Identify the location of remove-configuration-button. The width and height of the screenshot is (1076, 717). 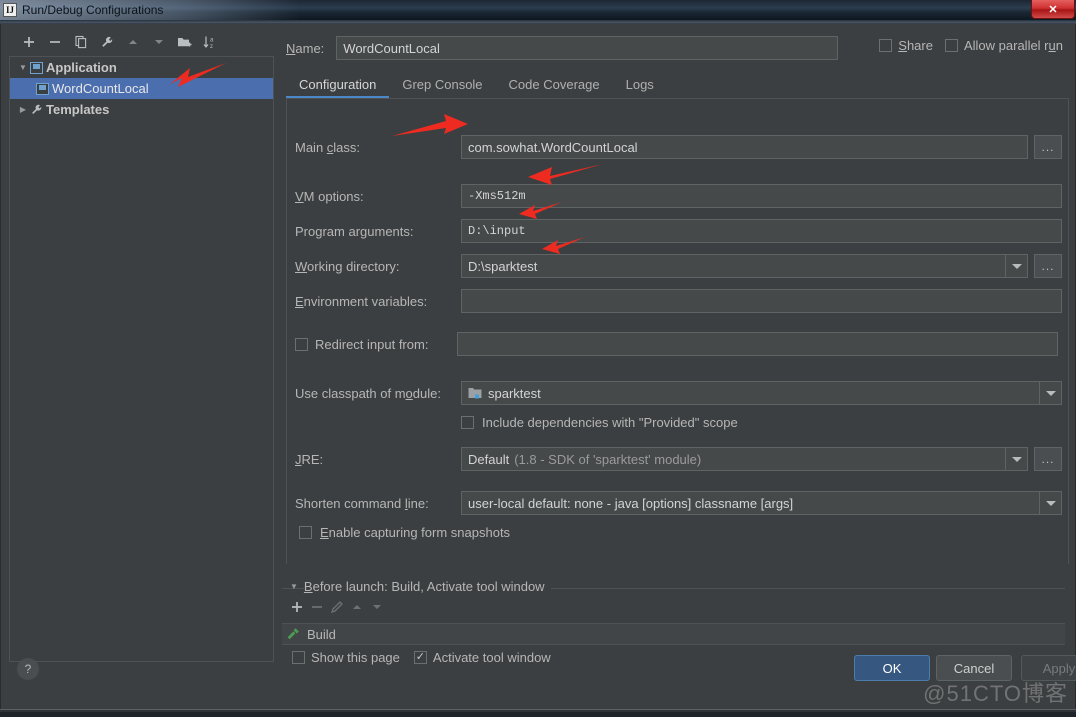
(55, 42).